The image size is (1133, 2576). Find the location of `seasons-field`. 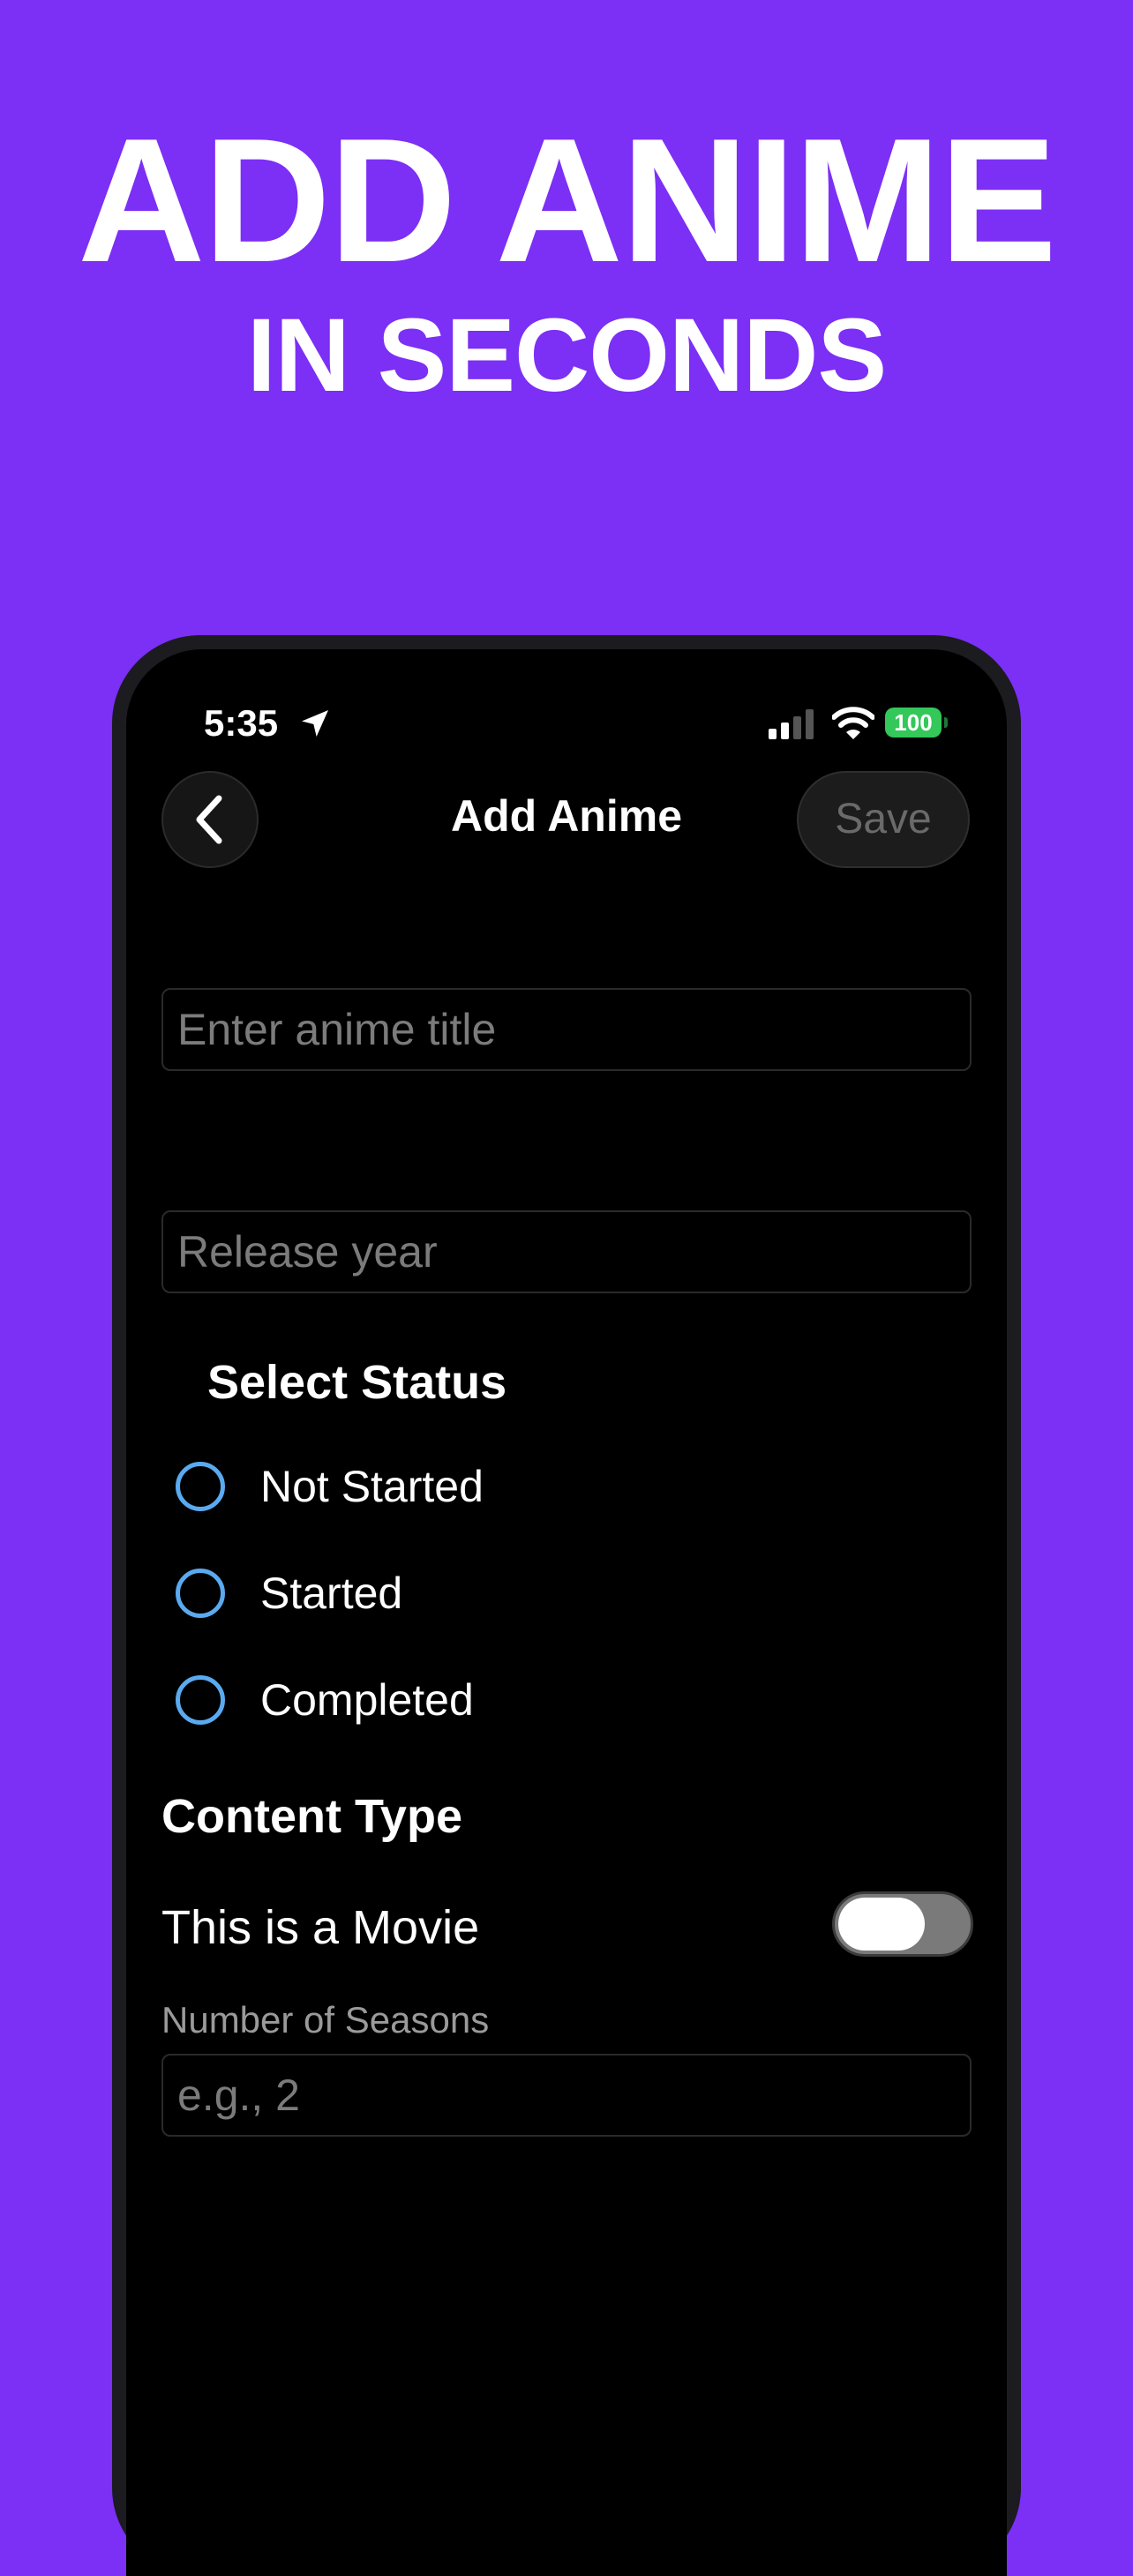

seasons-field is located at coordinates (566, 2096).